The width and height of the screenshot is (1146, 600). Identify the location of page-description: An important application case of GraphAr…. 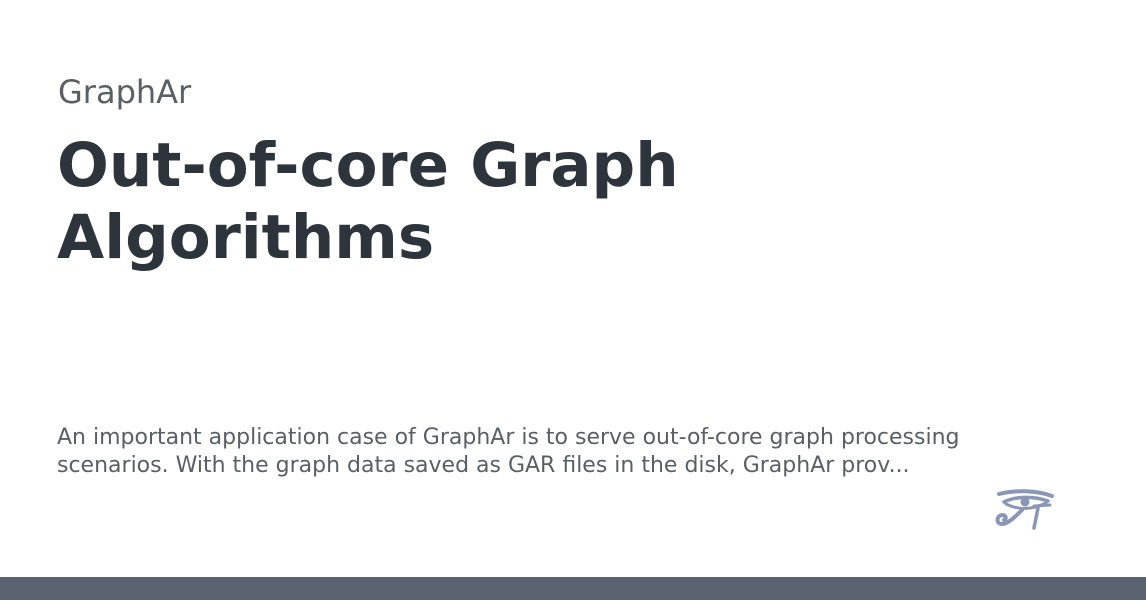
(508, 451).